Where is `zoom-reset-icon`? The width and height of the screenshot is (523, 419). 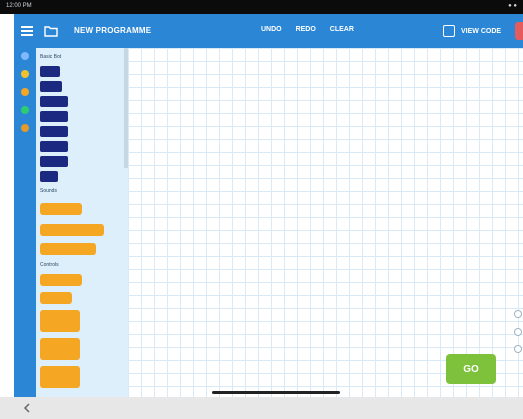 zoom-reset-icon is located at coordinates (518, 349).